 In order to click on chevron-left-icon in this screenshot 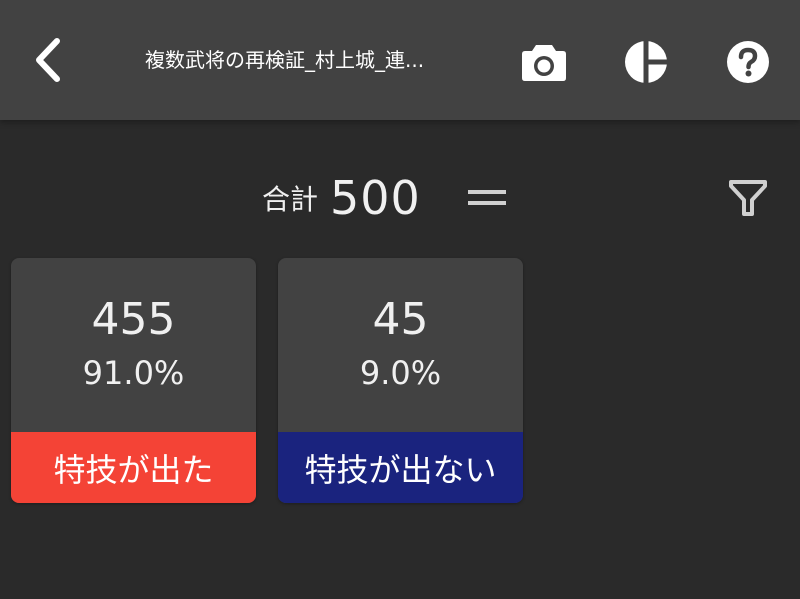, I will do `click(48, 60)`.